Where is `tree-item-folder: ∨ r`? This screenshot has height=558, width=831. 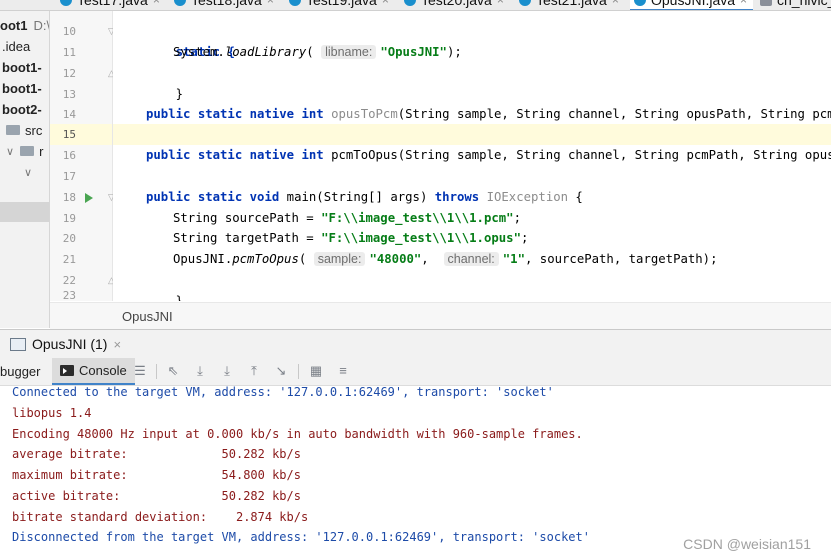
tree-item-folder: ∨ r is located at coordinates (24, 151).